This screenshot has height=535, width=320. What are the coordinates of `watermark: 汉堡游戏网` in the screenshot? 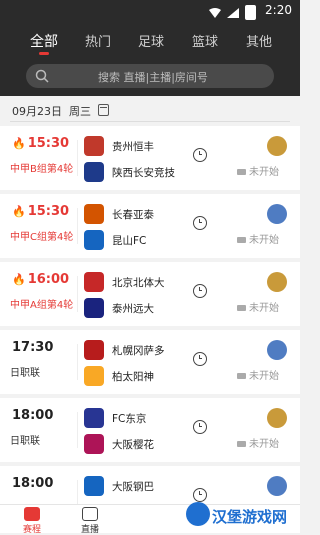 It's located at (242, 515).